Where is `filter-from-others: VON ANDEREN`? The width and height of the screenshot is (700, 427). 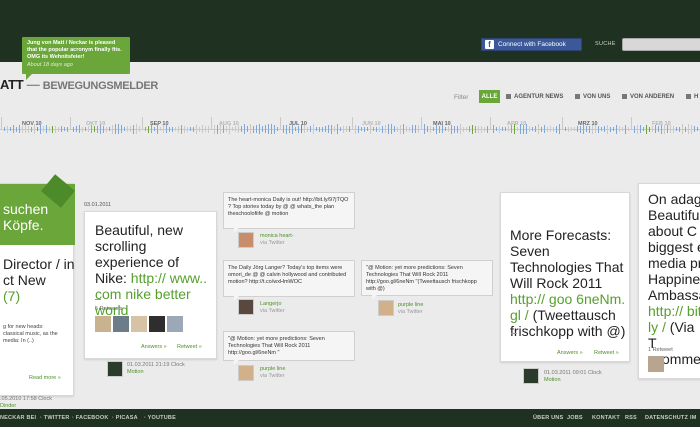
filter-from-others: VON ANDEREN is located at coordinates (648, 96).